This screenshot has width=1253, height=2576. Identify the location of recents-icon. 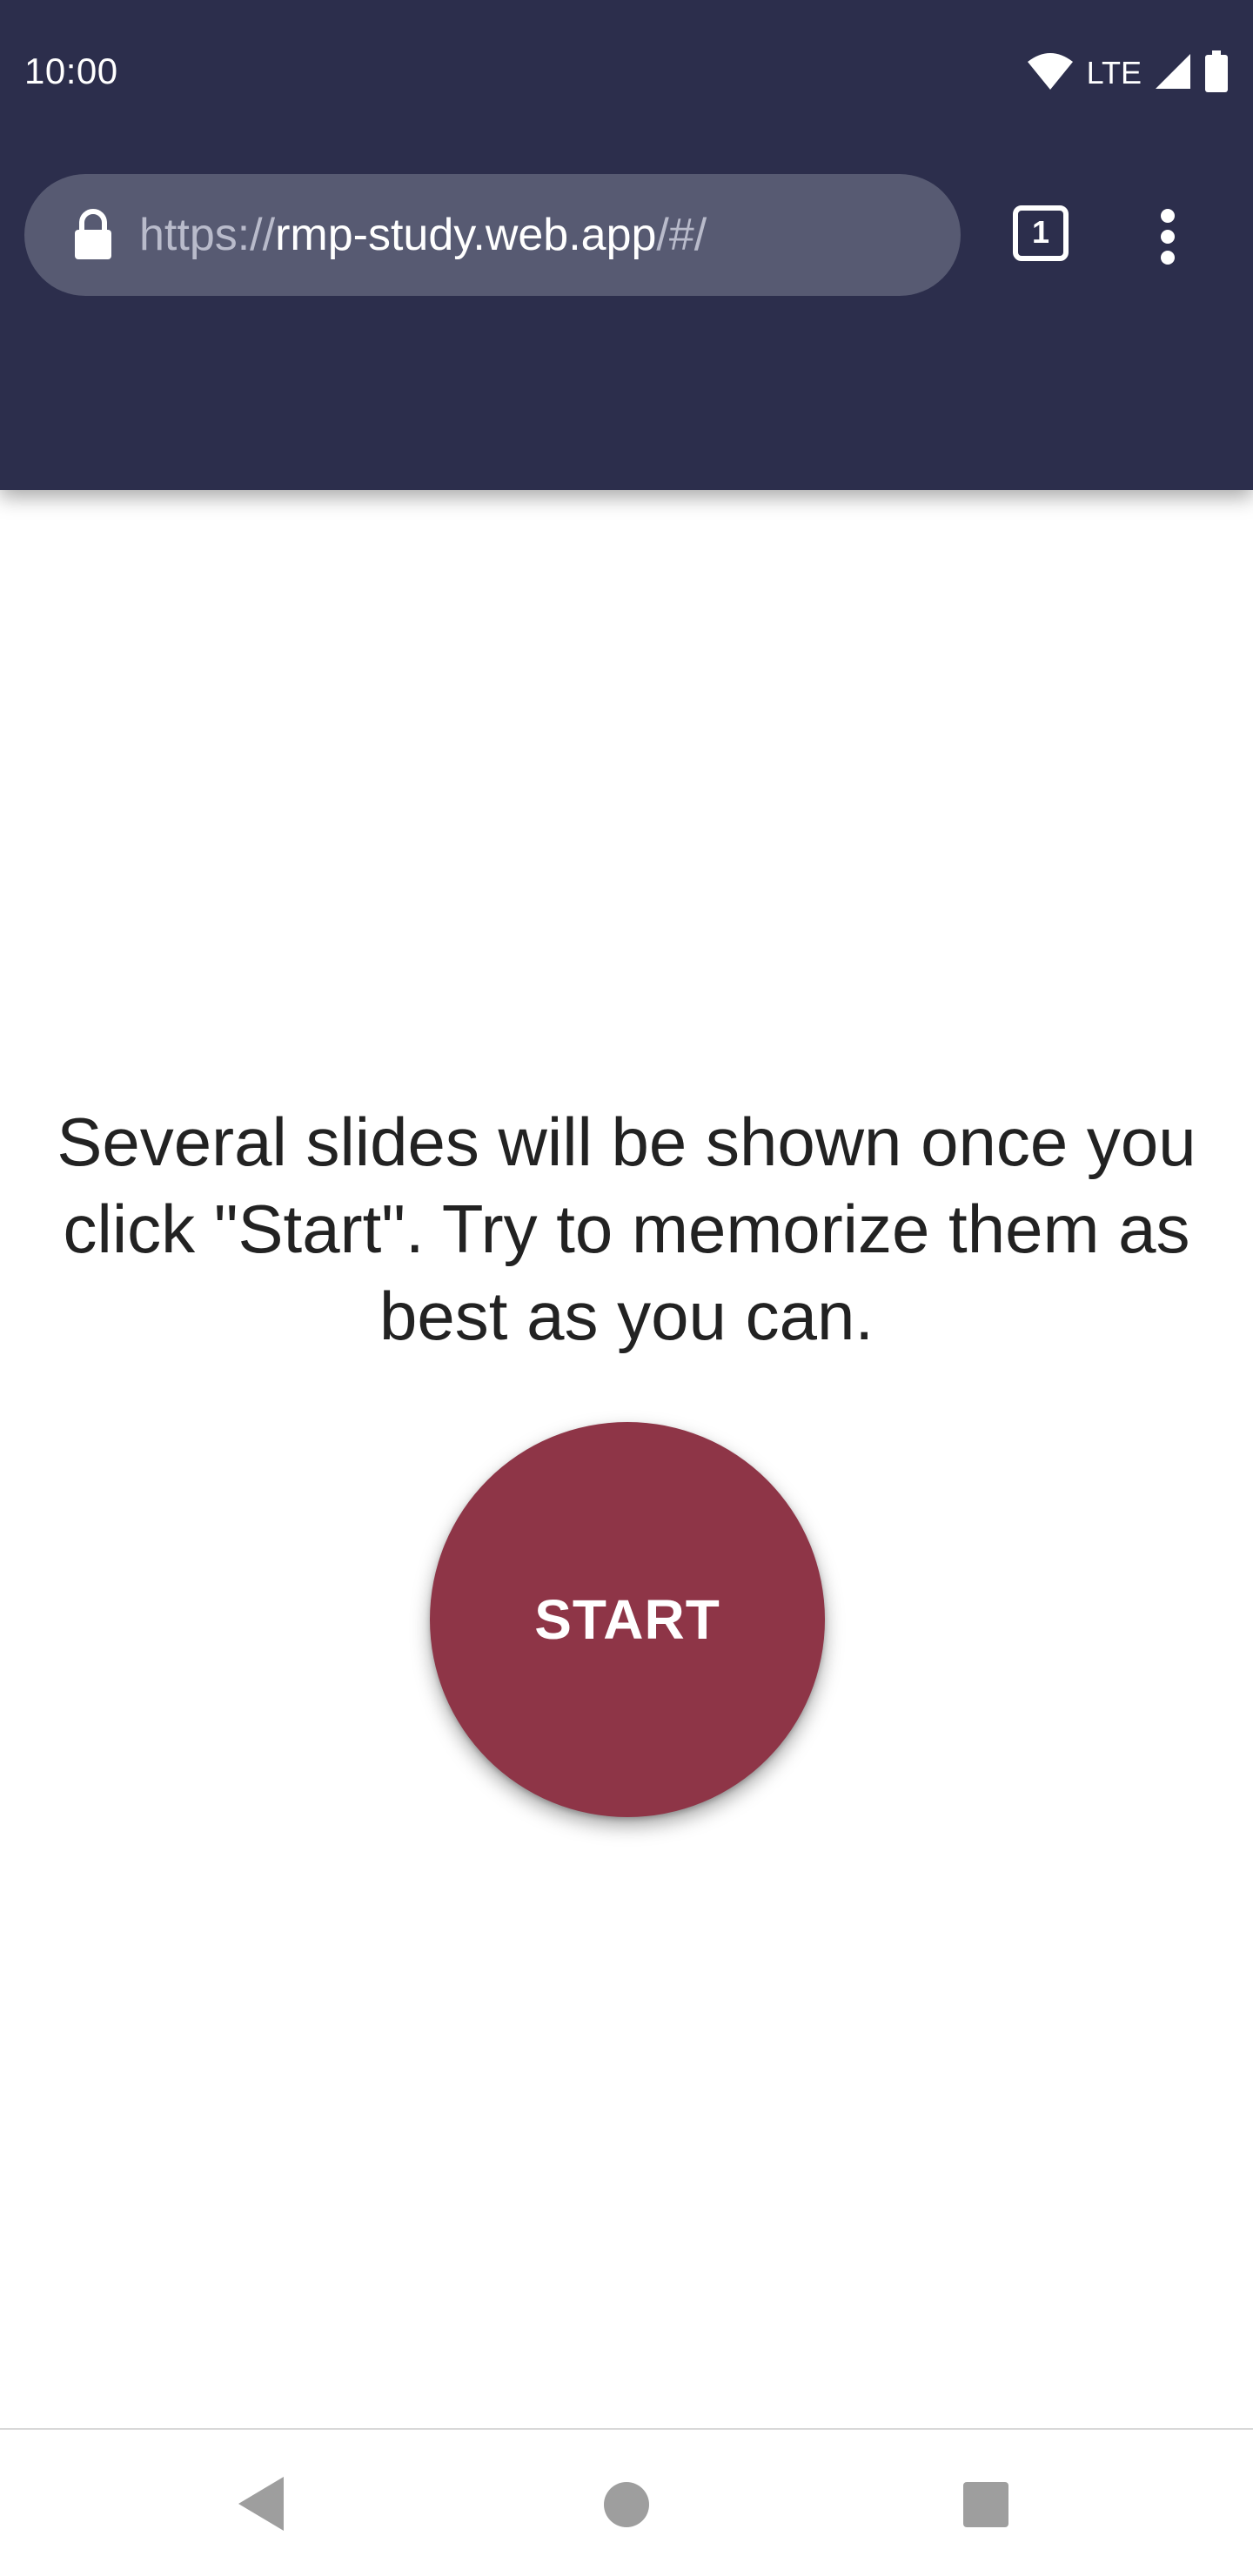
(986, 2504).